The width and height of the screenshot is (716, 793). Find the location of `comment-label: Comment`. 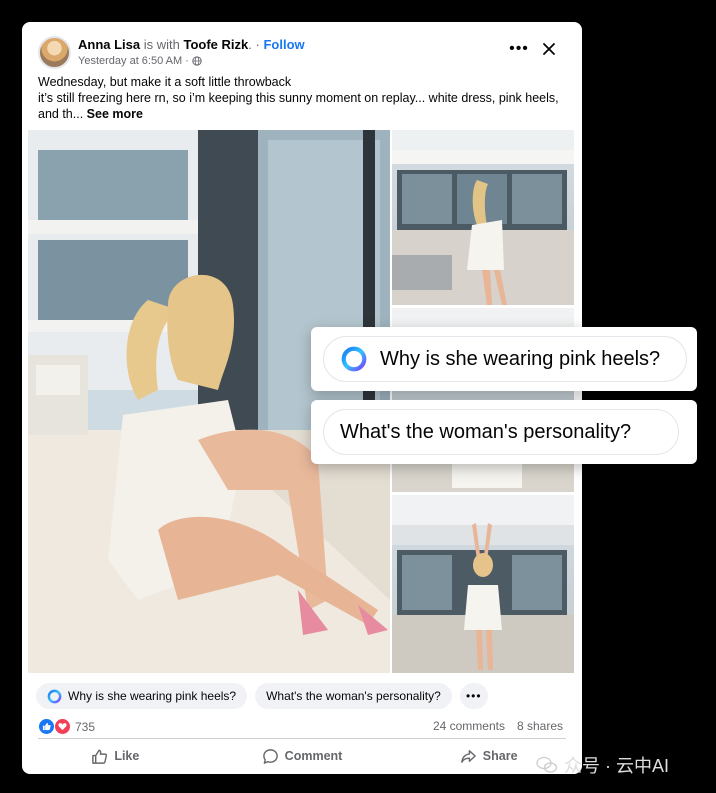

comment-label: Comment is located at coordinates (313, 756).